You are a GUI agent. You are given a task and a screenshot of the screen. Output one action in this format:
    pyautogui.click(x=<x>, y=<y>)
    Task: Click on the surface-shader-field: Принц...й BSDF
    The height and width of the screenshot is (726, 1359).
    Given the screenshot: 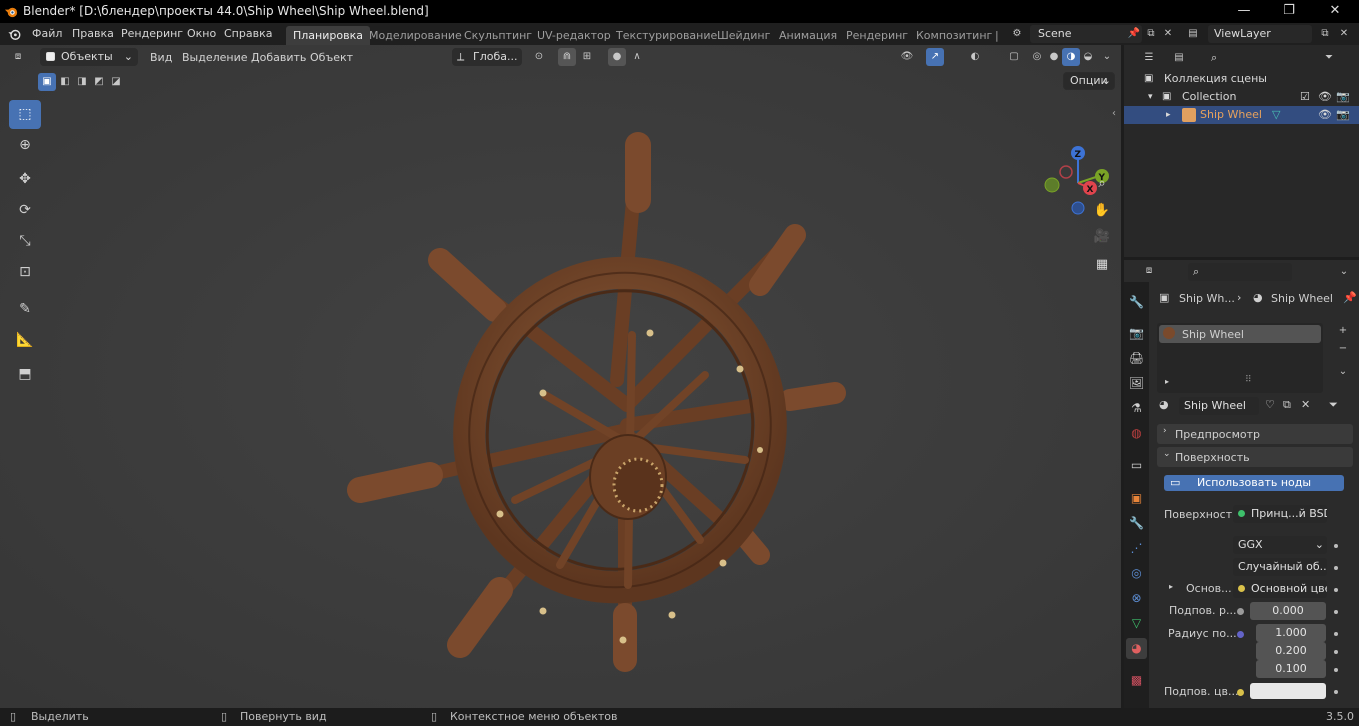 What is the action you would take?
    pyautogui.click(x=1280, y=514)
    